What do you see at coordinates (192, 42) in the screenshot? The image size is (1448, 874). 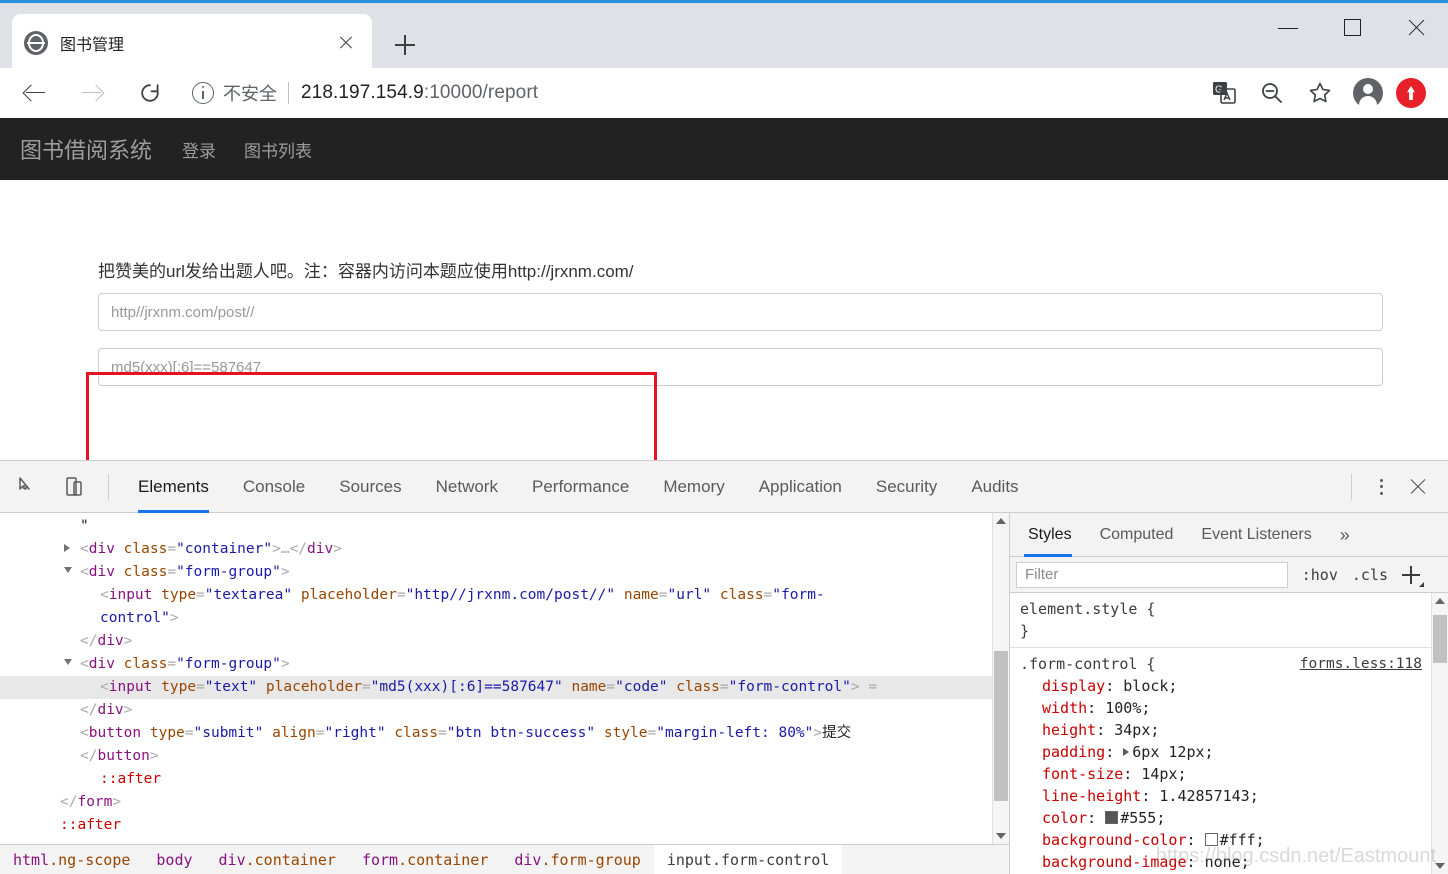 I see `browser-tab: 图书管理` at bounding box center [192, 42].